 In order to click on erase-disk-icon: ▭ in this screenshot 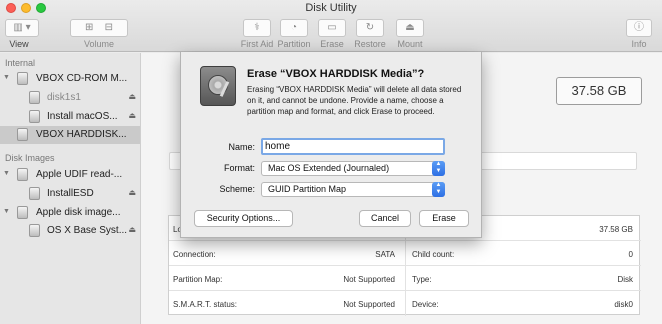, I will do `click(332, 27)`.